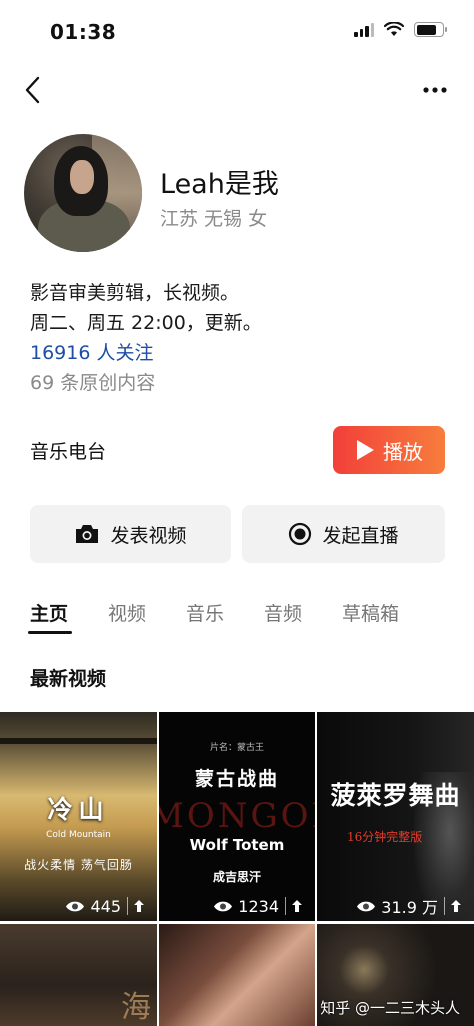 The width and height of the screenshot is (474, 1026). Describe the element at coordinates (236, 779) in the screenshot. I see `video-title-text: 蒙古战曲` at that location.